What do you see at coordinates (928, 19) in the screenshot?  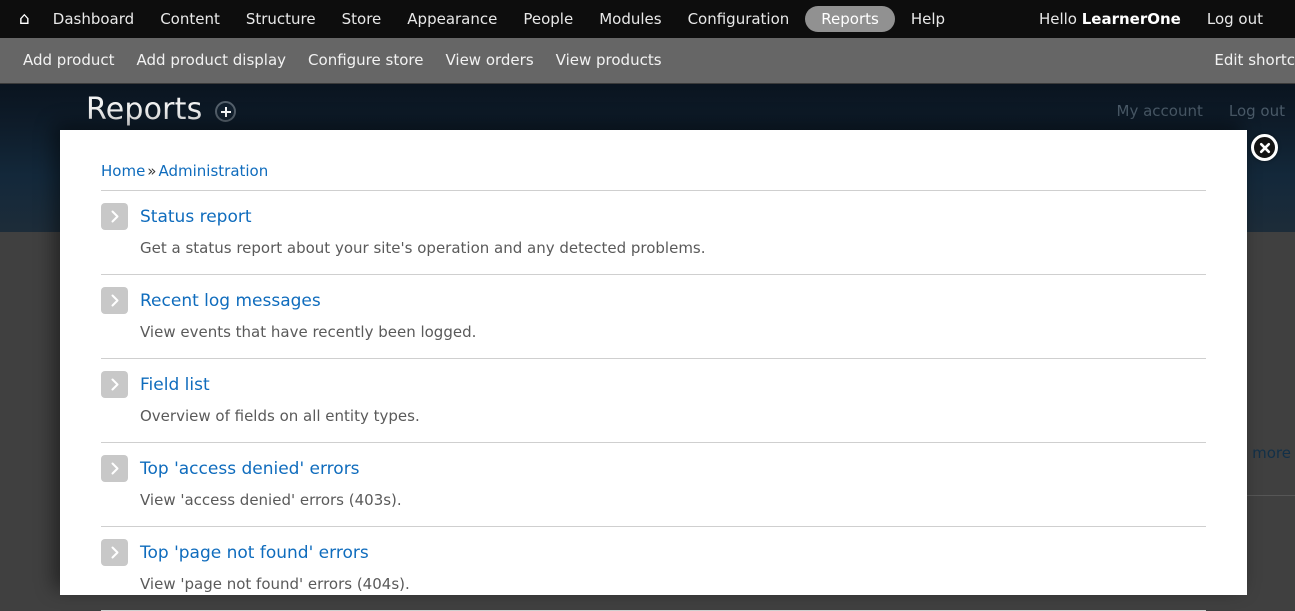 I see `toolbar-item-help: Help` at bounding box center [928, 19].